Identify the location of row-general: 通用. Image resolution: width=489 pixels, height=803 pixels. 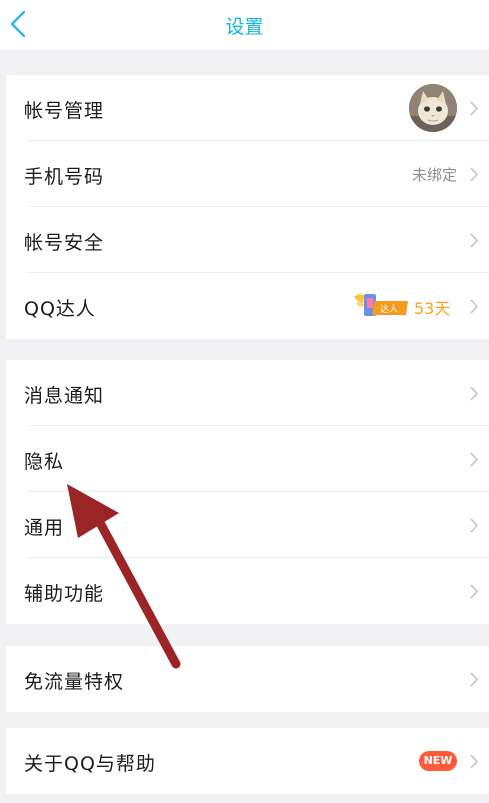
(247, 525).